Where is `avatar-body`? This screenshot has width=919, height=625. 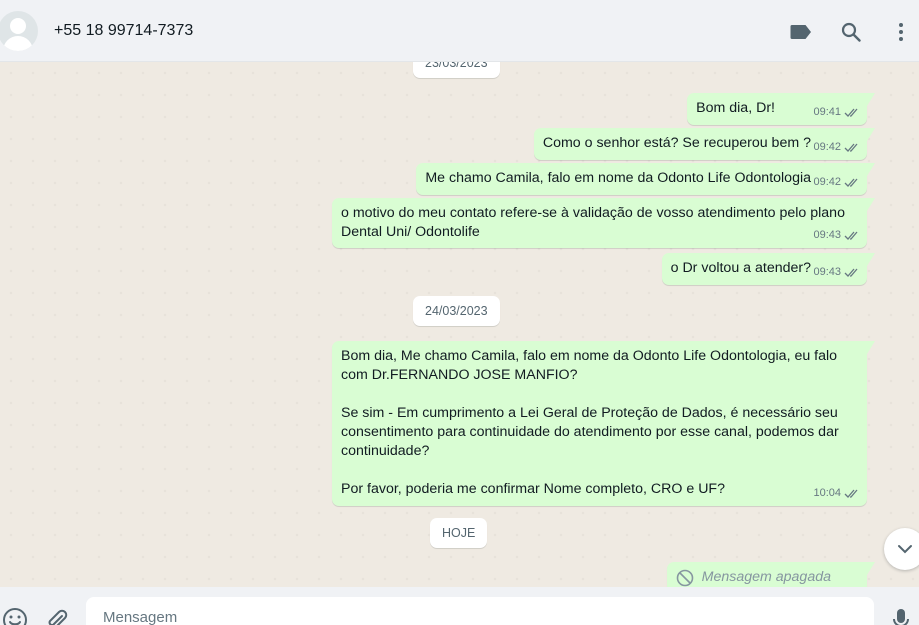
avatar-body is located at coordinates (18, 43).